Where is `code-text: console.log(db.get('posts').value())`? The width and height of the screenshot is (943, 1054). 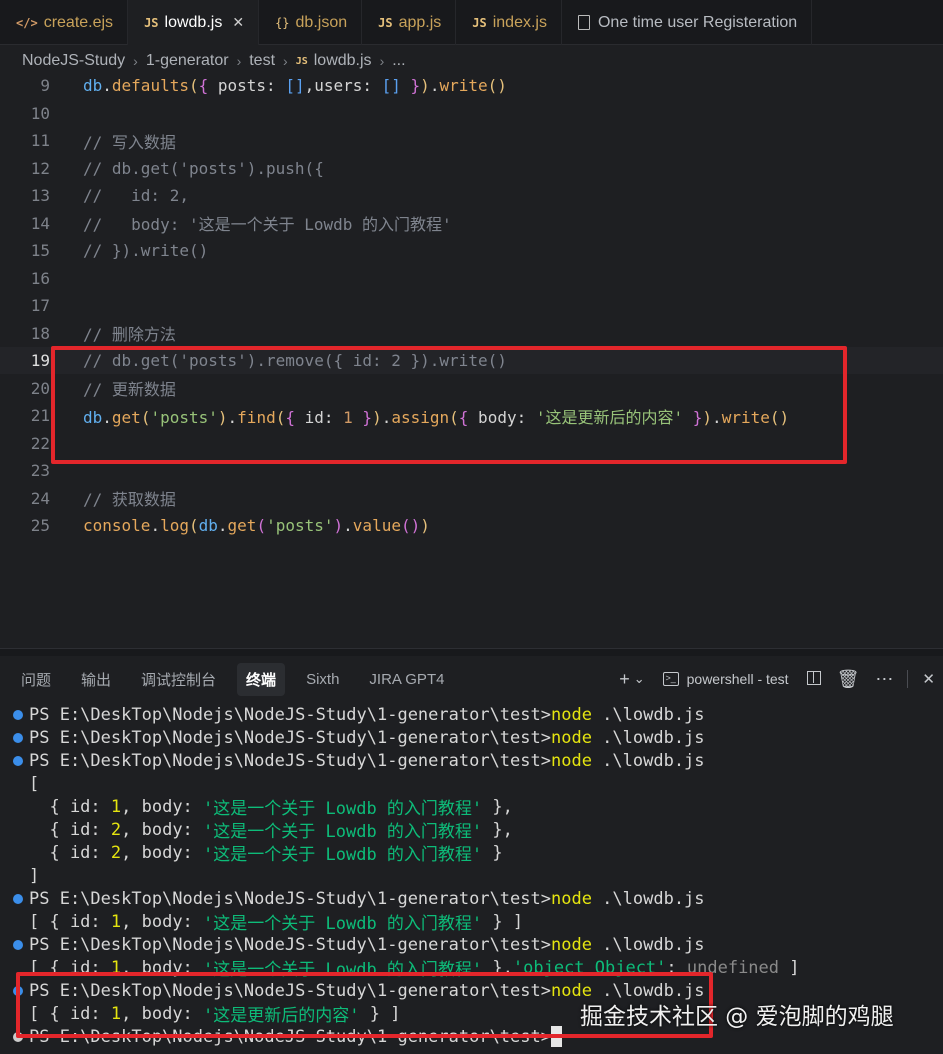 code-text: console.log(db.get('posts').value()) is located at coordinates (256, 525).